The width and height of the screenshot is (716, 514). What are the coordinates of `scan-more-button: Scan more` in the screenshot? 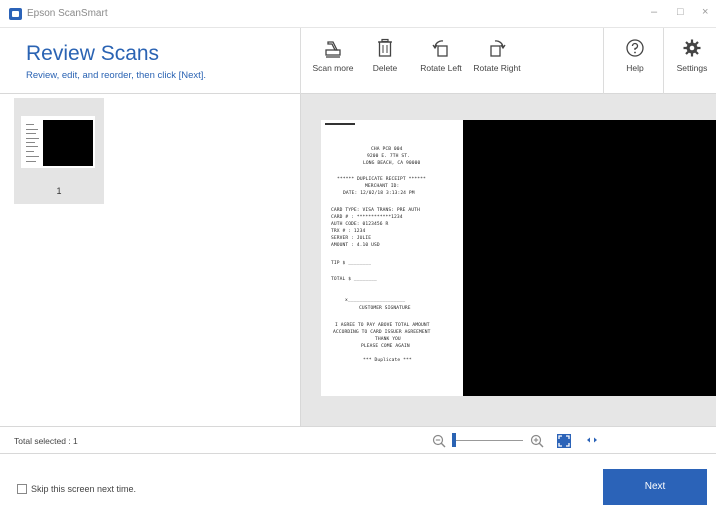 It's located at (333, 55).